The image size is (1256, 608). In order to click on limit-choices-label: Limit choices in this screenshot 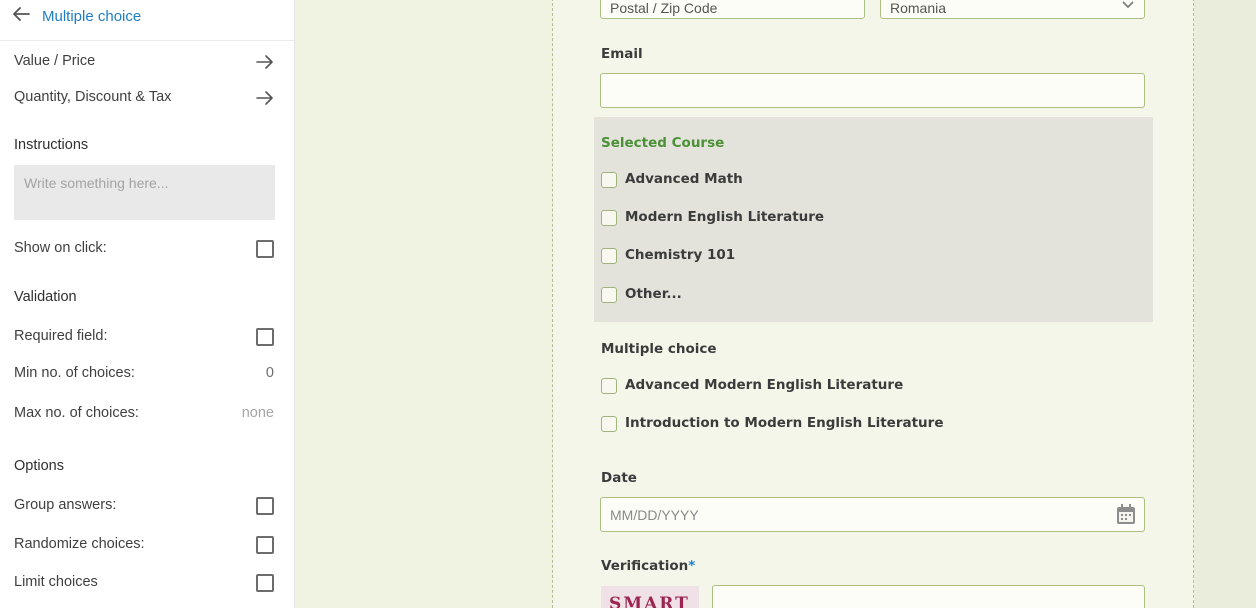, I will do `click(56, 582)`.